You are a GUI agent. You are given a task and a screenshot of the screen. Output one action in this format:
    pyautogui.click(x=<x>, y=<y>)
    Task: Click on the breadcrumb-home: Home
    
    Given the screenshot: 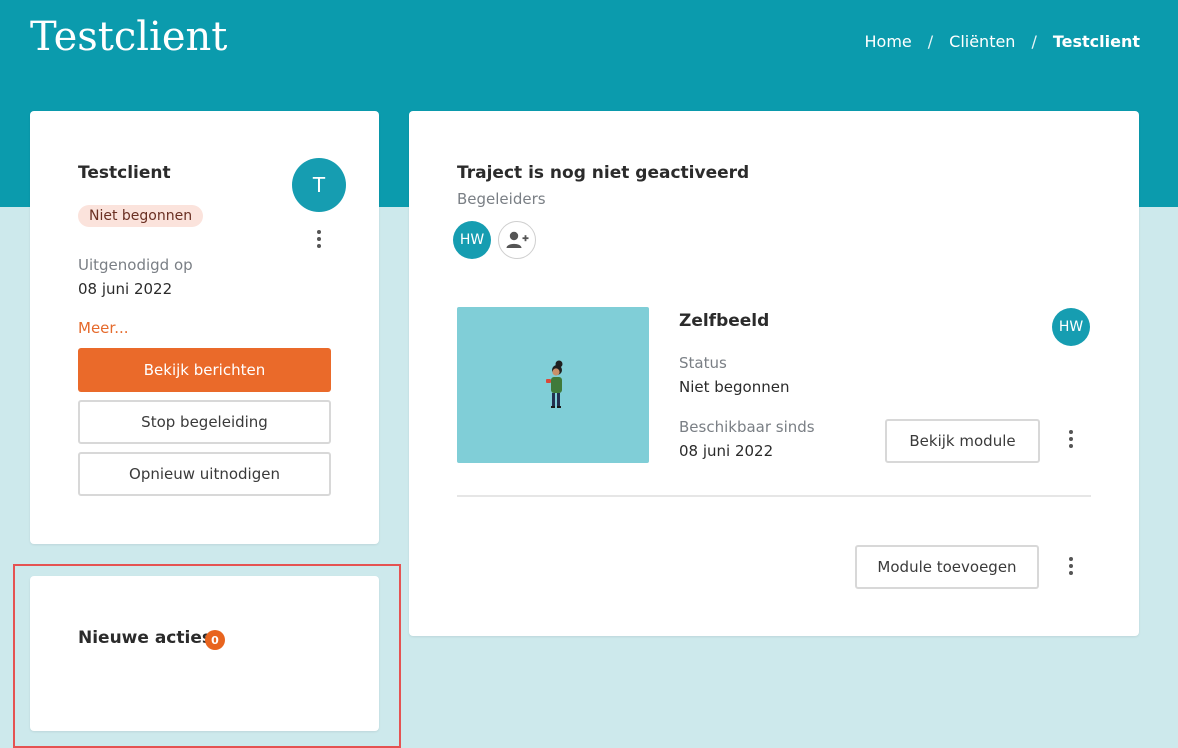 What is the action you would take?
    pyautogui.click(x=888, y=41)
    